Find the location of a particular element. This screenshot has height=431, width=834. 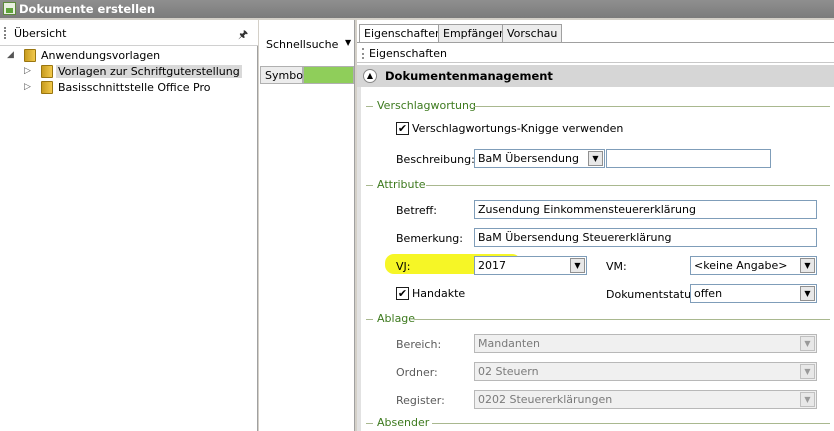

group-absender: Absender is located at coordinates (600, 423).